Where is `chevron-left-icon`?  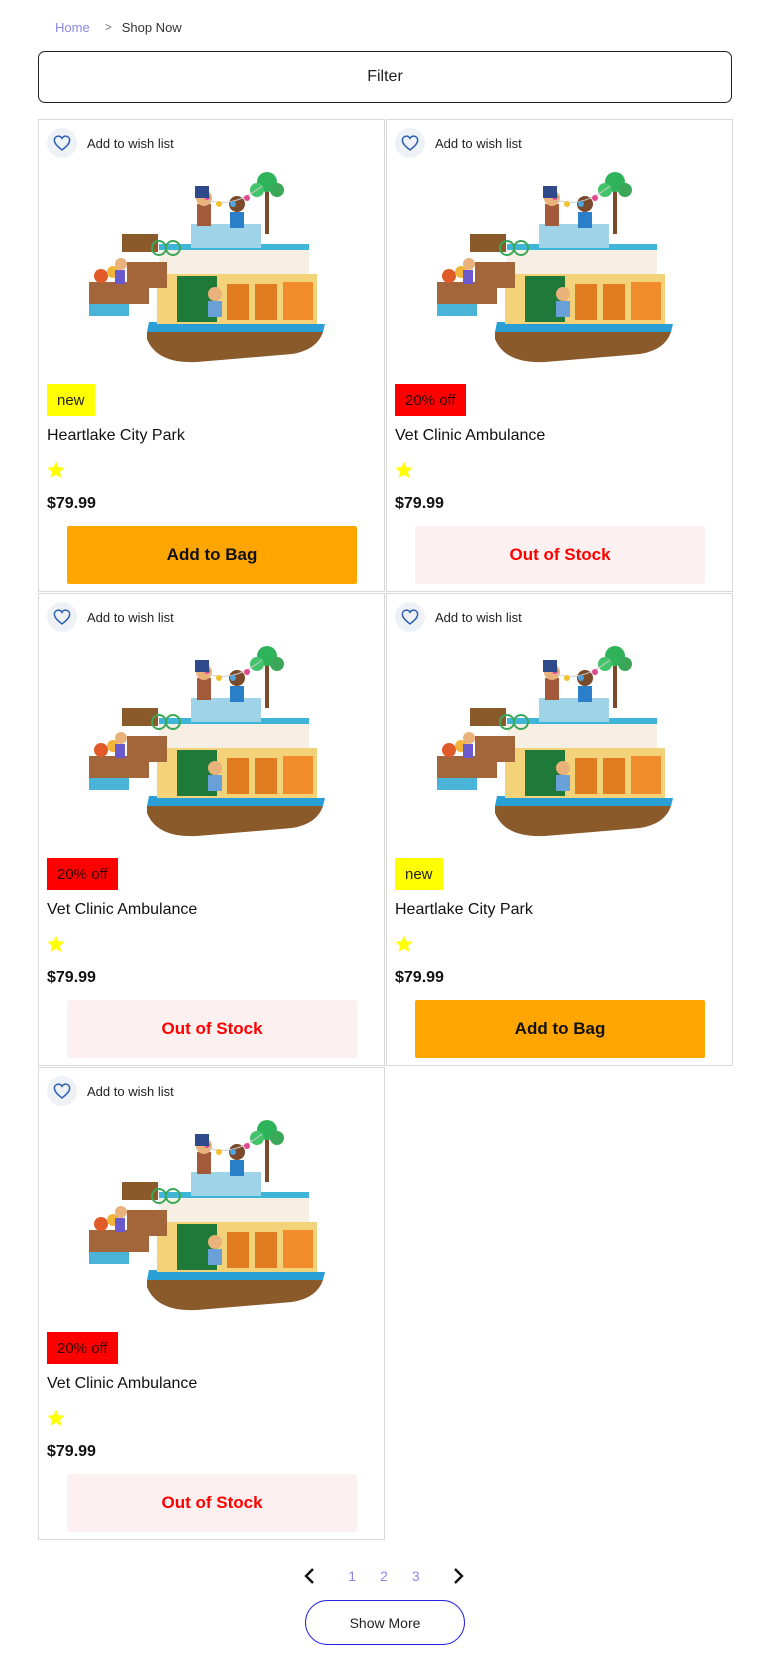
chevron-left-icon is located at coordinates (310, 1576).